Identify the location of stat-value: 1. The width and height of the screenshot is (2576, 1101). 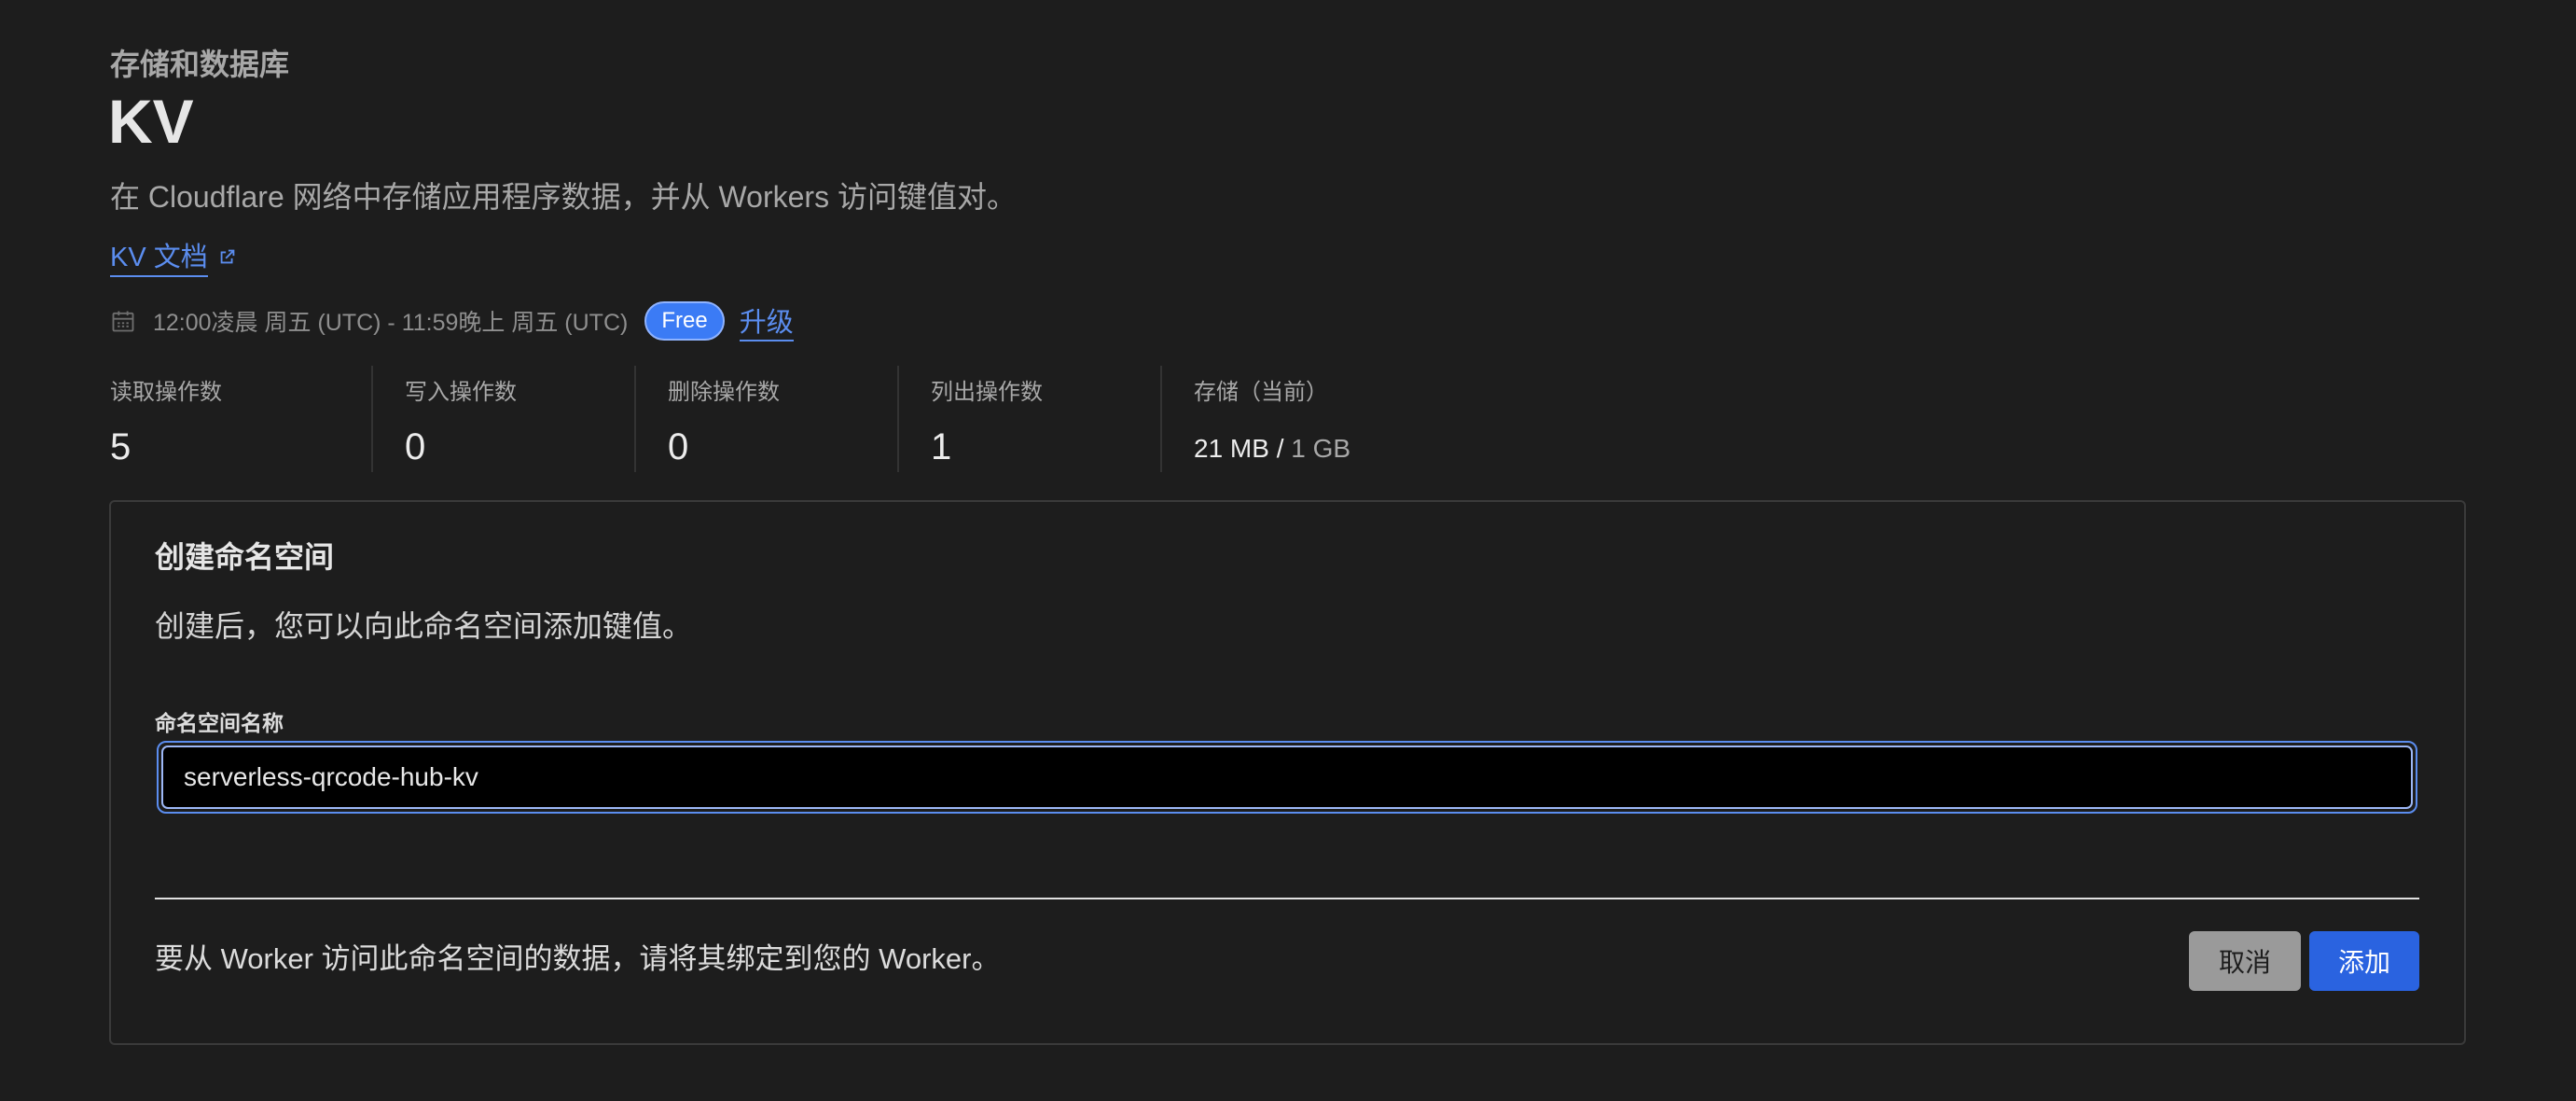
(941, 446).